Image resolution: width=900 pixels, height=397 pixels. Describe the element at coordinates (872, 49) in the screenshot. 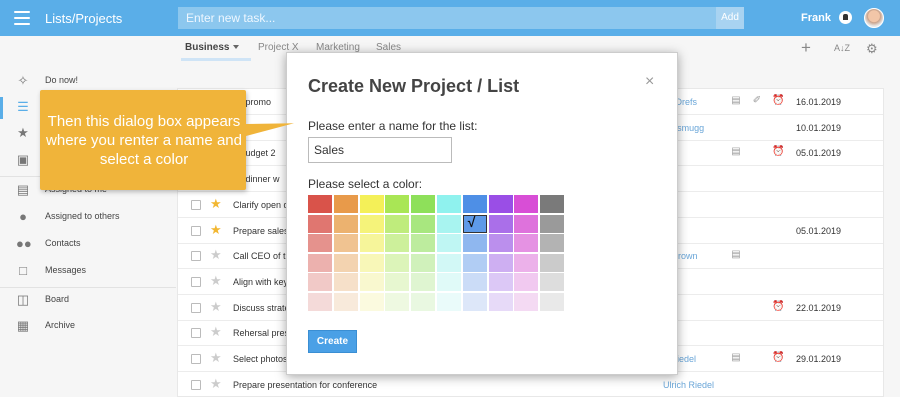

I see `gear-icon: ⚙` at that location.